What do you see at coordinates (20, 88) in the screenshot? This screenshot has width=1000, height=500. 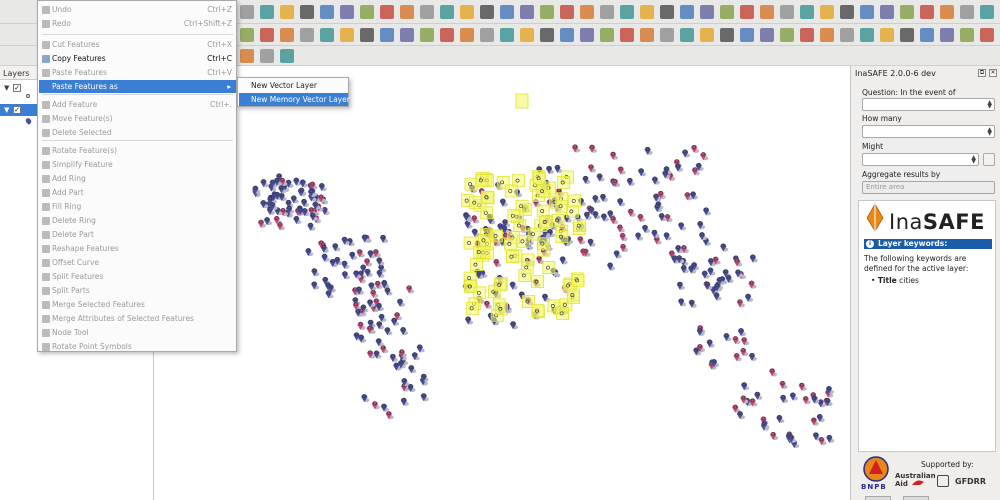 I see `layer-row: ▼ ✓` at bounding box center [20, 88].